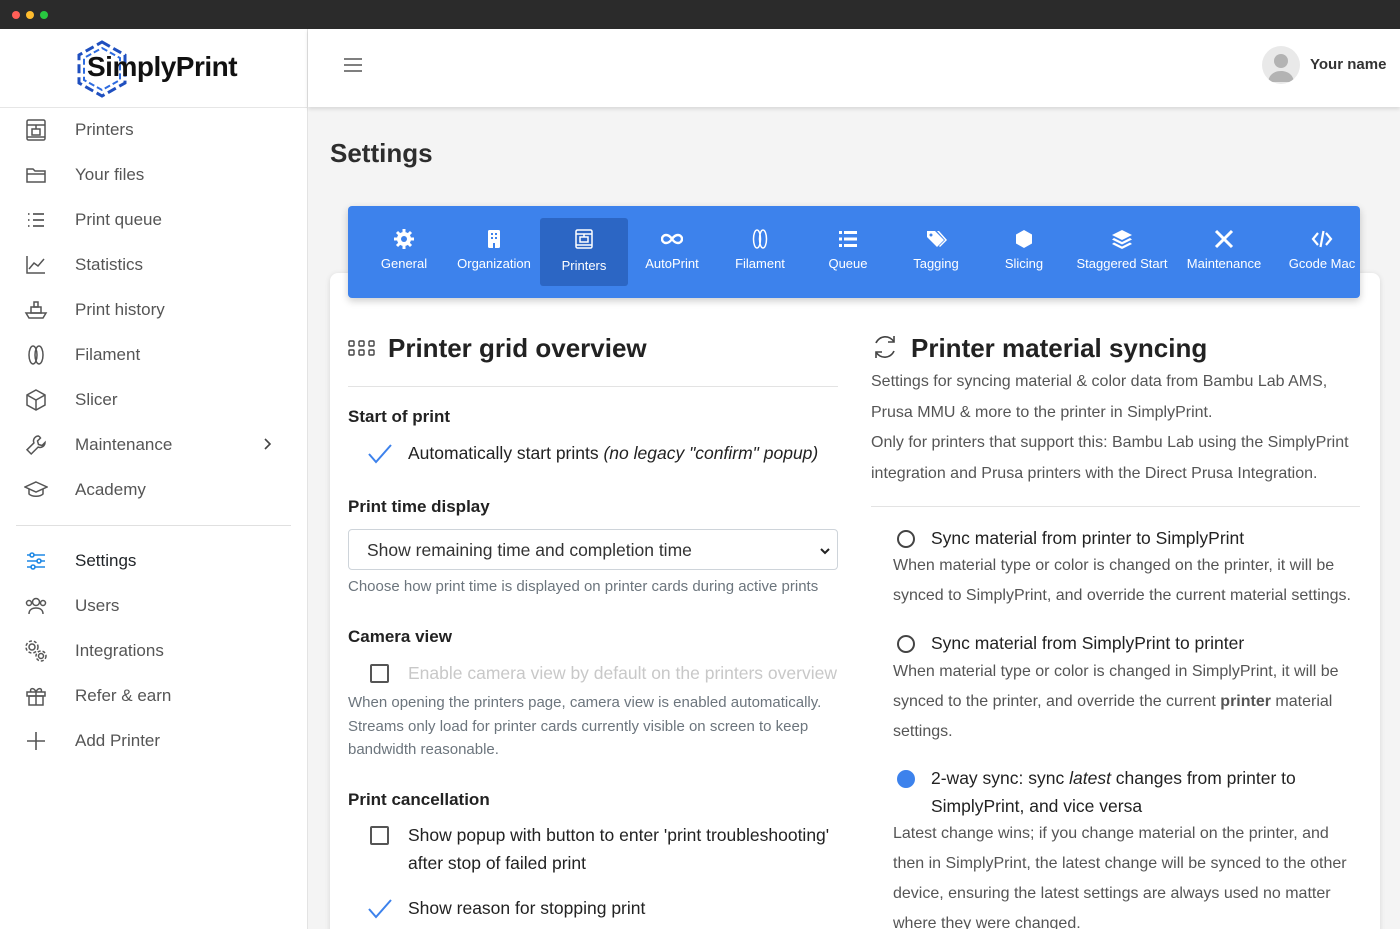 This screenshot has width=1400, height=929. Describe the element at coordinates (700, 14) in the screenshot. I see `window-titlebar` at that location.